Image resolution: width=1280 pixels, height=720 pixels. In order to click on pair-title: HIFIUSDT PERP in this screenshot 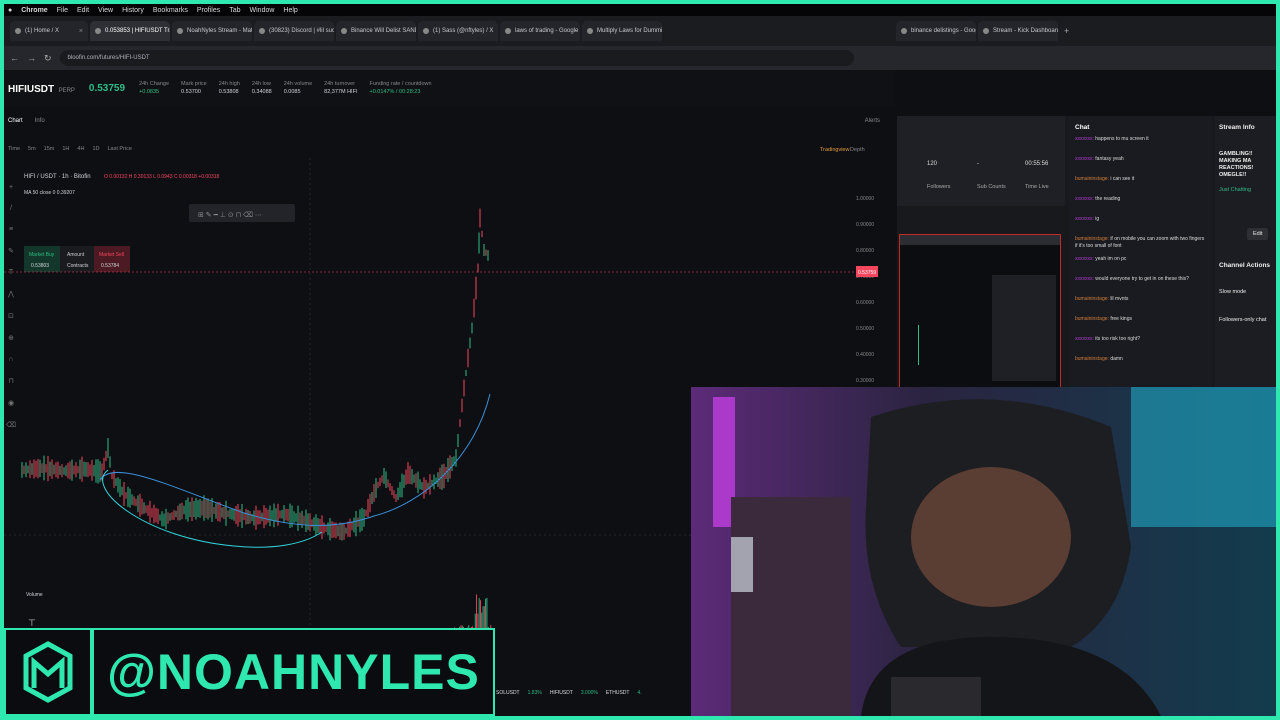, I will do `click(41, 88)`.